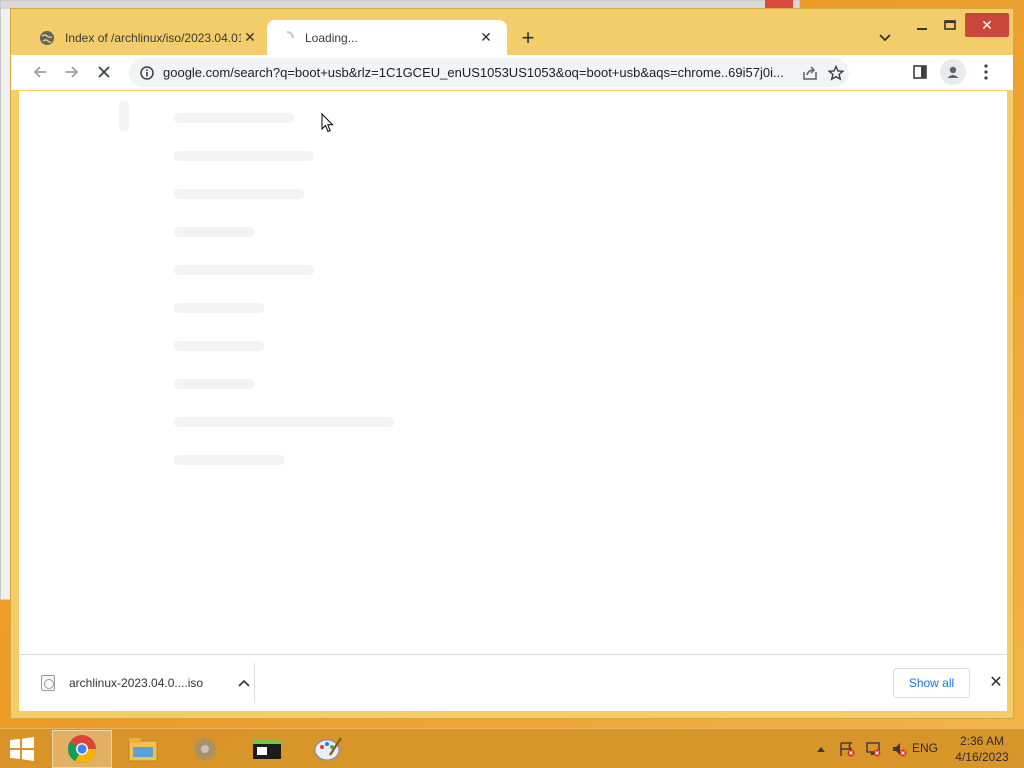 The width and height of the screenshot is (1024, 768). What do you see at coordinates (48, 683) in the screenshot?
I see `disc-image-file-icon` at bounding box center [48, 683].